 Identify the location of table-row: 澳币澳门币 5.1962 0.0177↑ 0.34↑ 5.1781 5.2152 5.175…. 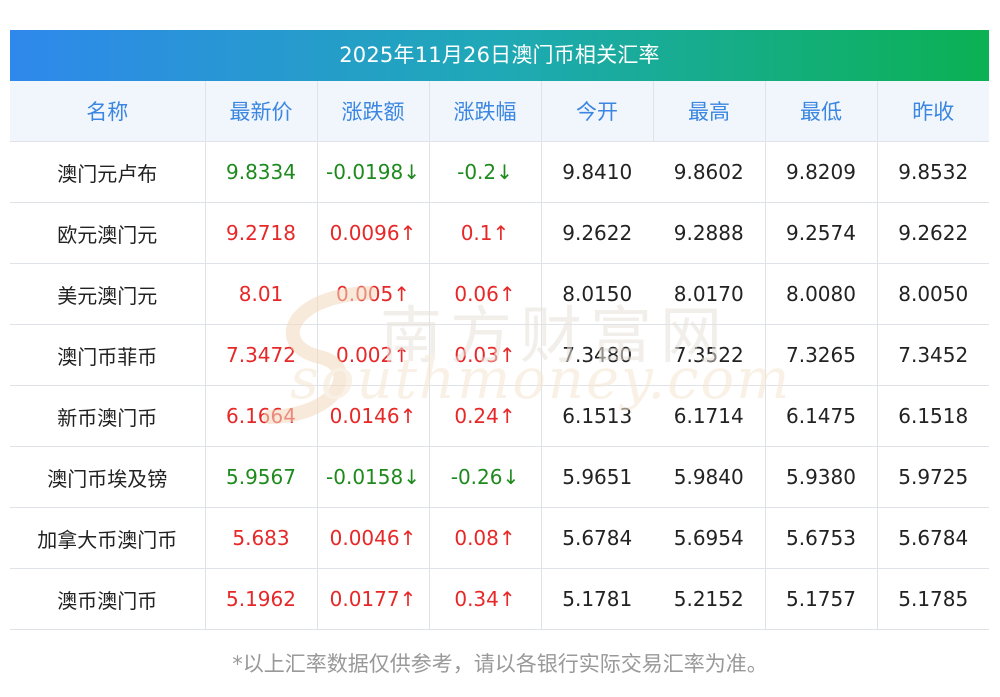
(499, 599).